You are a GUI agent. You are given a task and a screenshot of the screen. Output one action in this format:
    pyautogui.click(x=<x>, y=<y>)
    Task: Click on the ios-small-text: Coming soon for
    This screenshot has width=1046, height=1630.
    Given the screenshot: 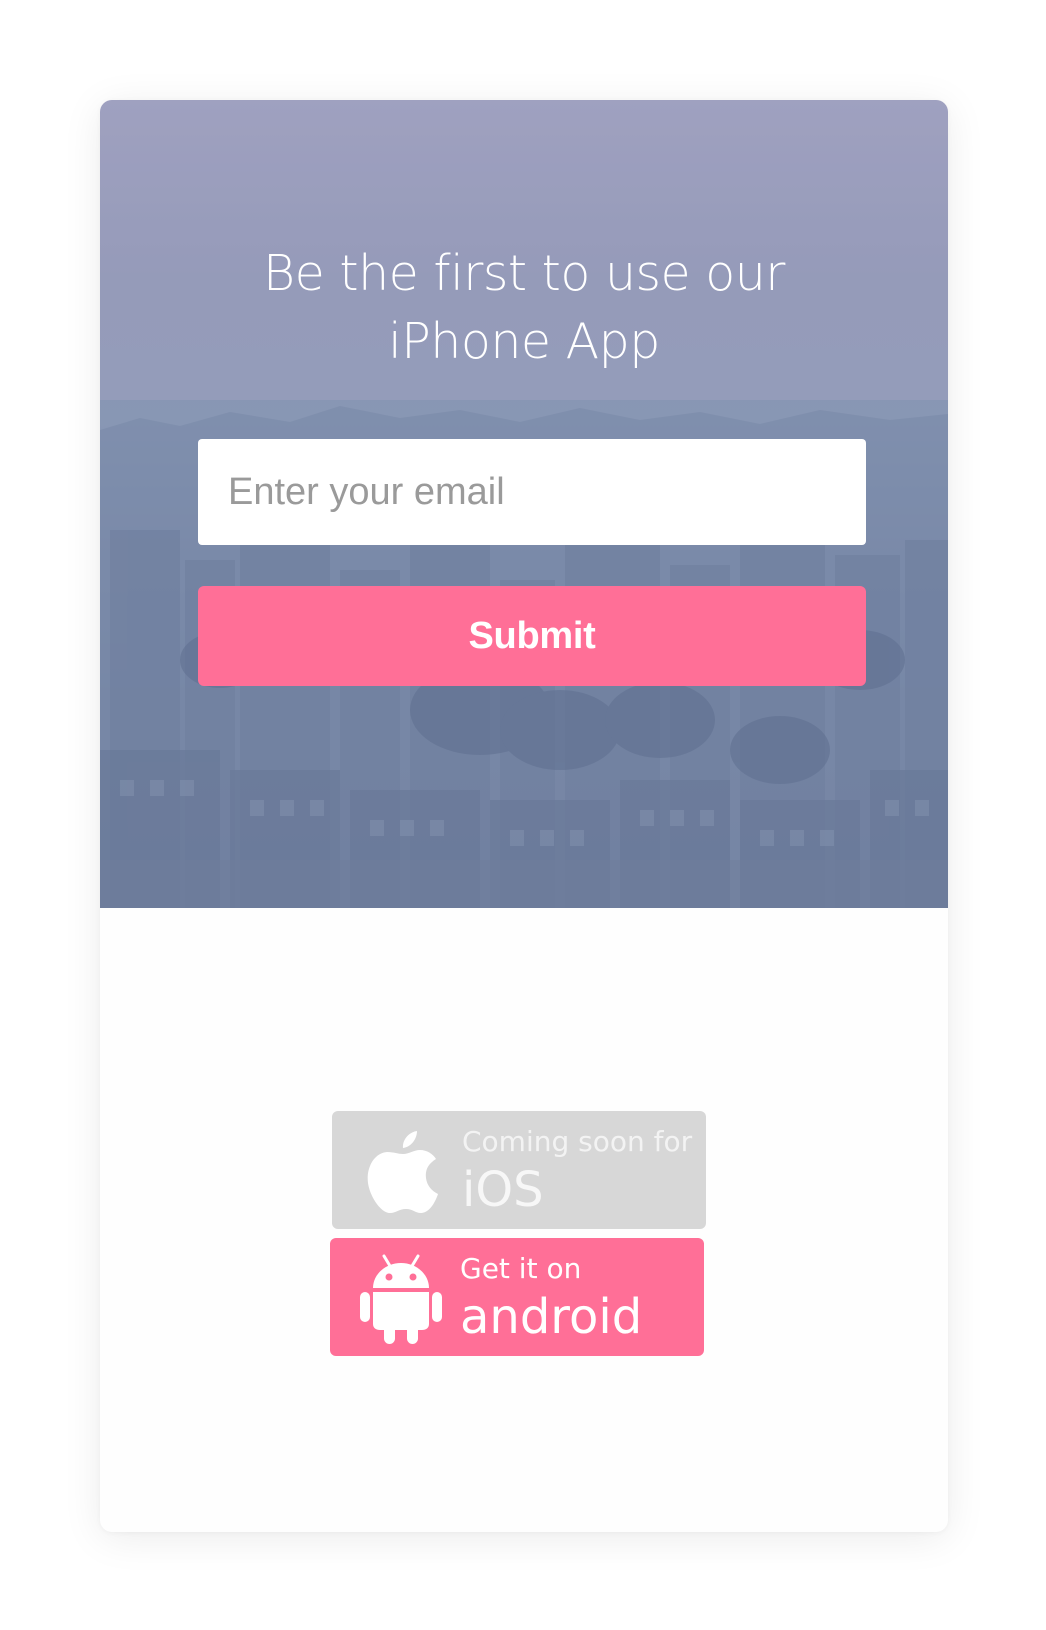 What is the action you would take?
    pyautogui.click(x=577, y=1141)
    